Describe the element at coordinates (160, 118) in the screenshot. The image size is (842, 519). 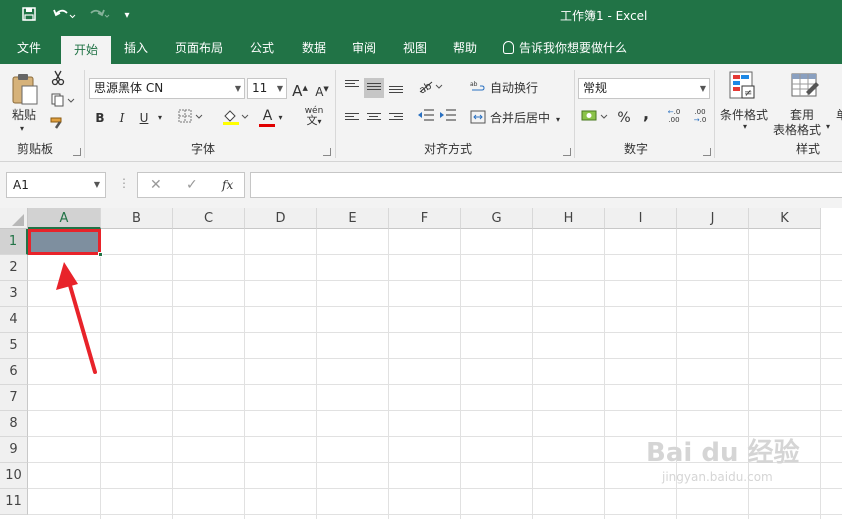
I see `underline-dropdown-icon: ▾` at that location.